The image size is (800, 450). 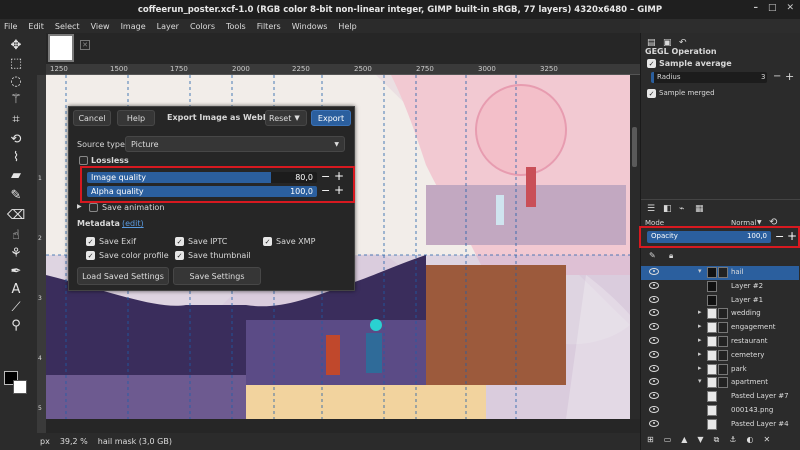 What do you see at coordinates (634, 147) in the screenshot?
I see `scrollbar-thumb` at bounding box center [634, 147].